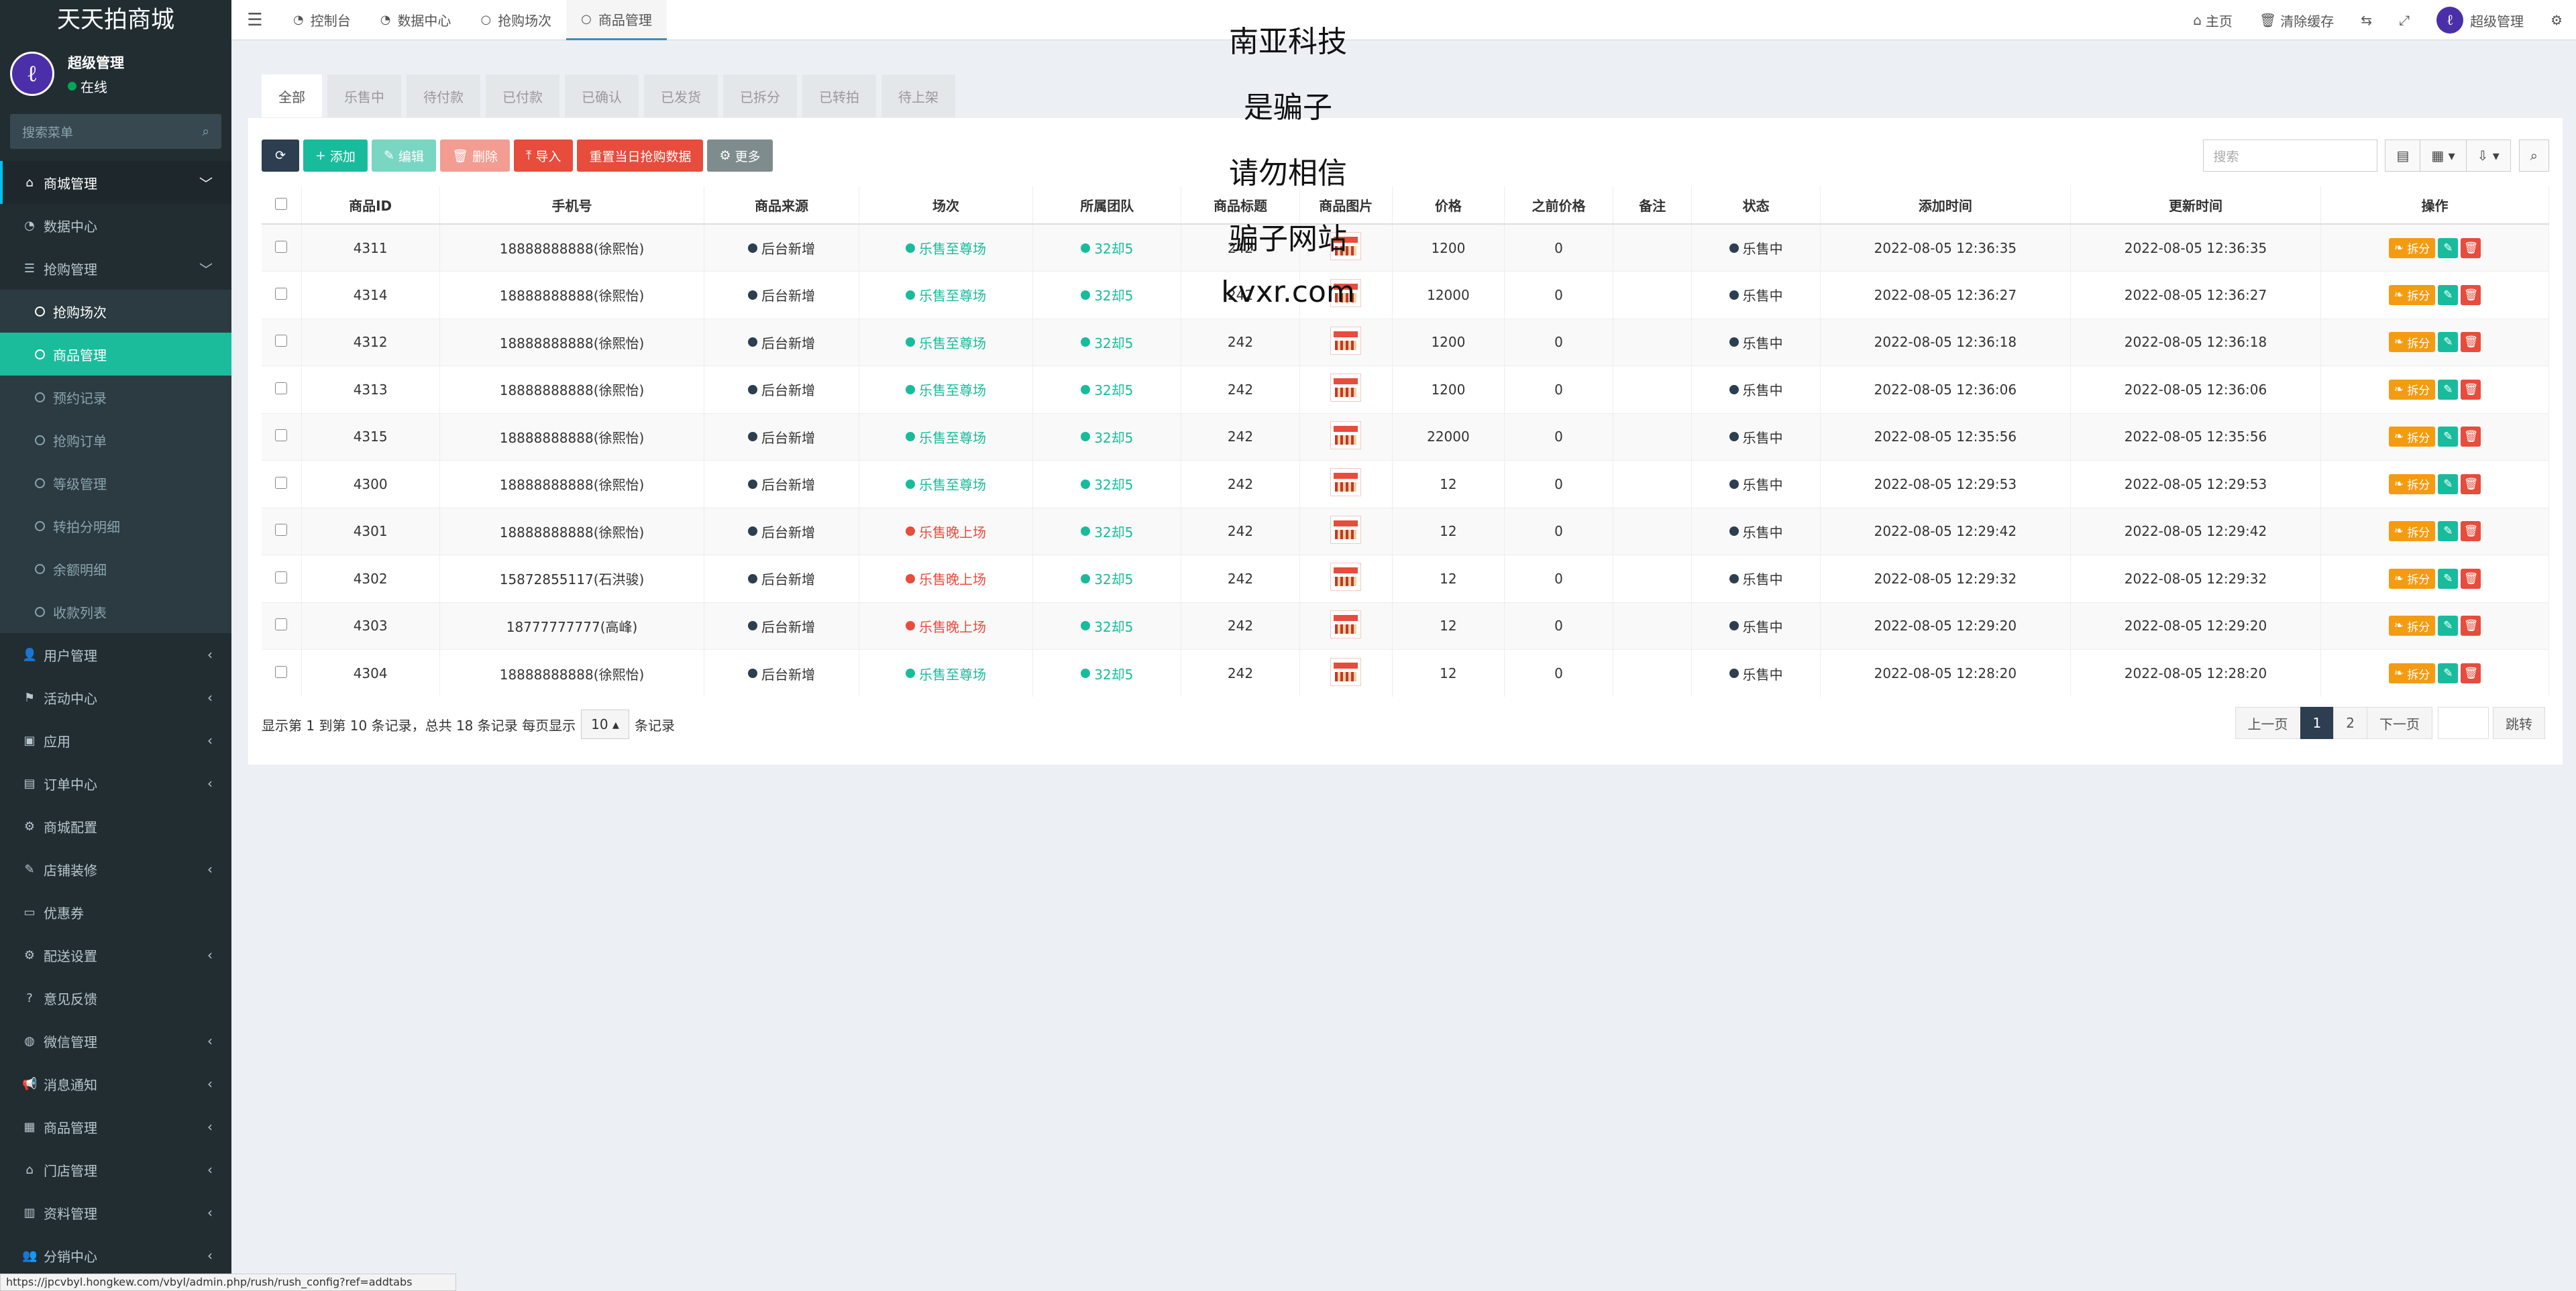  What do you see at coordinates (115, 439) in the screenshot?
I see `sidebar-subitem: 抢购订单` at bounding box center [115, 439].